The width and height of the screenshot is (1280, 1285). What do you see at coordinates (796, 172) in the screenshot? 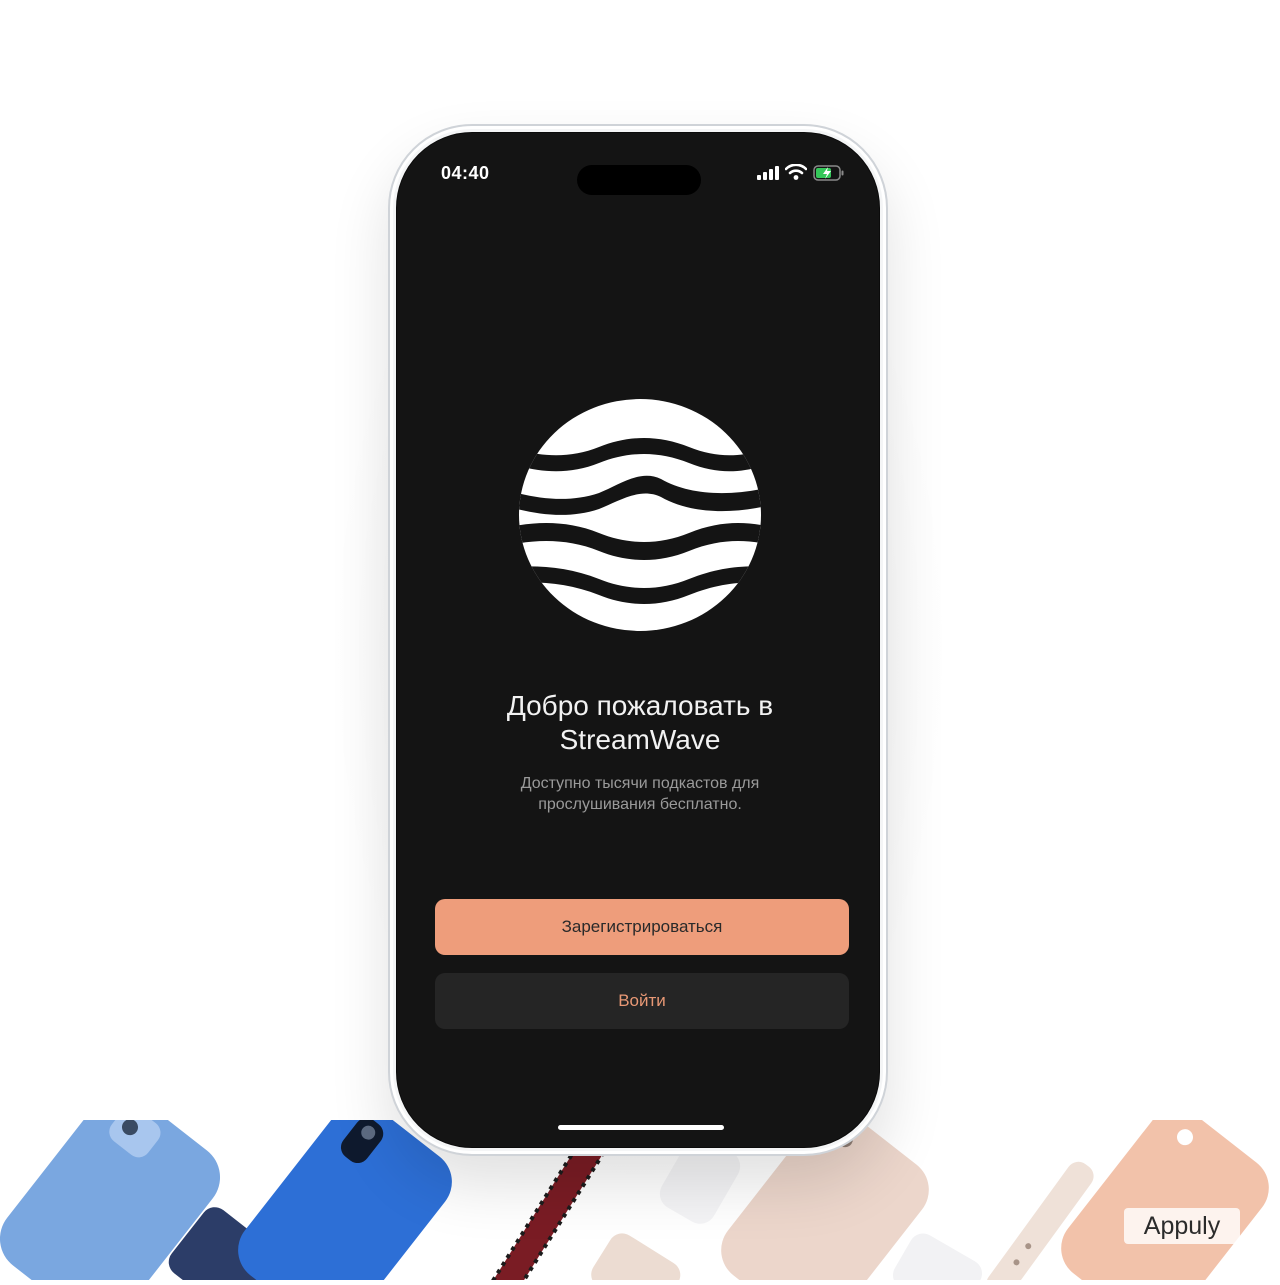
I see `wifi-icon` at bounding box center [796, 172].